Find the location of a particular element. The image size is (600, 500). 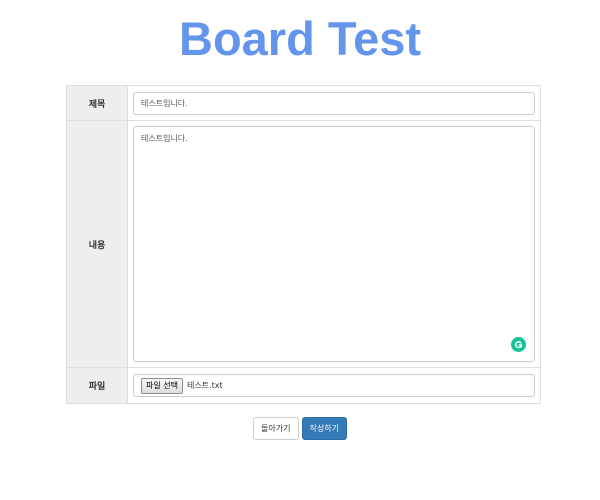

form-actions: 돌아가기 작성하기 is located at coordinates (300, 428).